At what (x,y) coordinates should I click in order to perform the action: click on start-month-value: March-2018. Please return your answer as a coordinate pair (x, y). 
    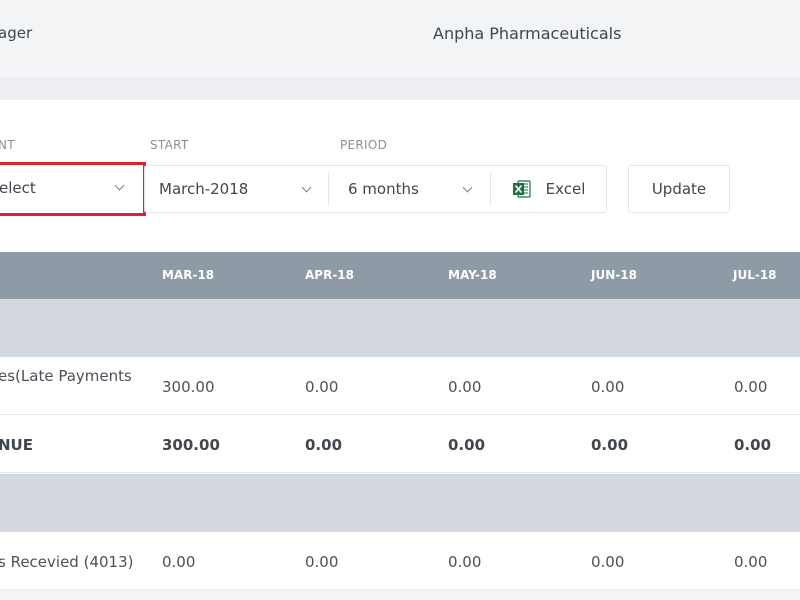
    Looking at the image, I should click on (204, 189).